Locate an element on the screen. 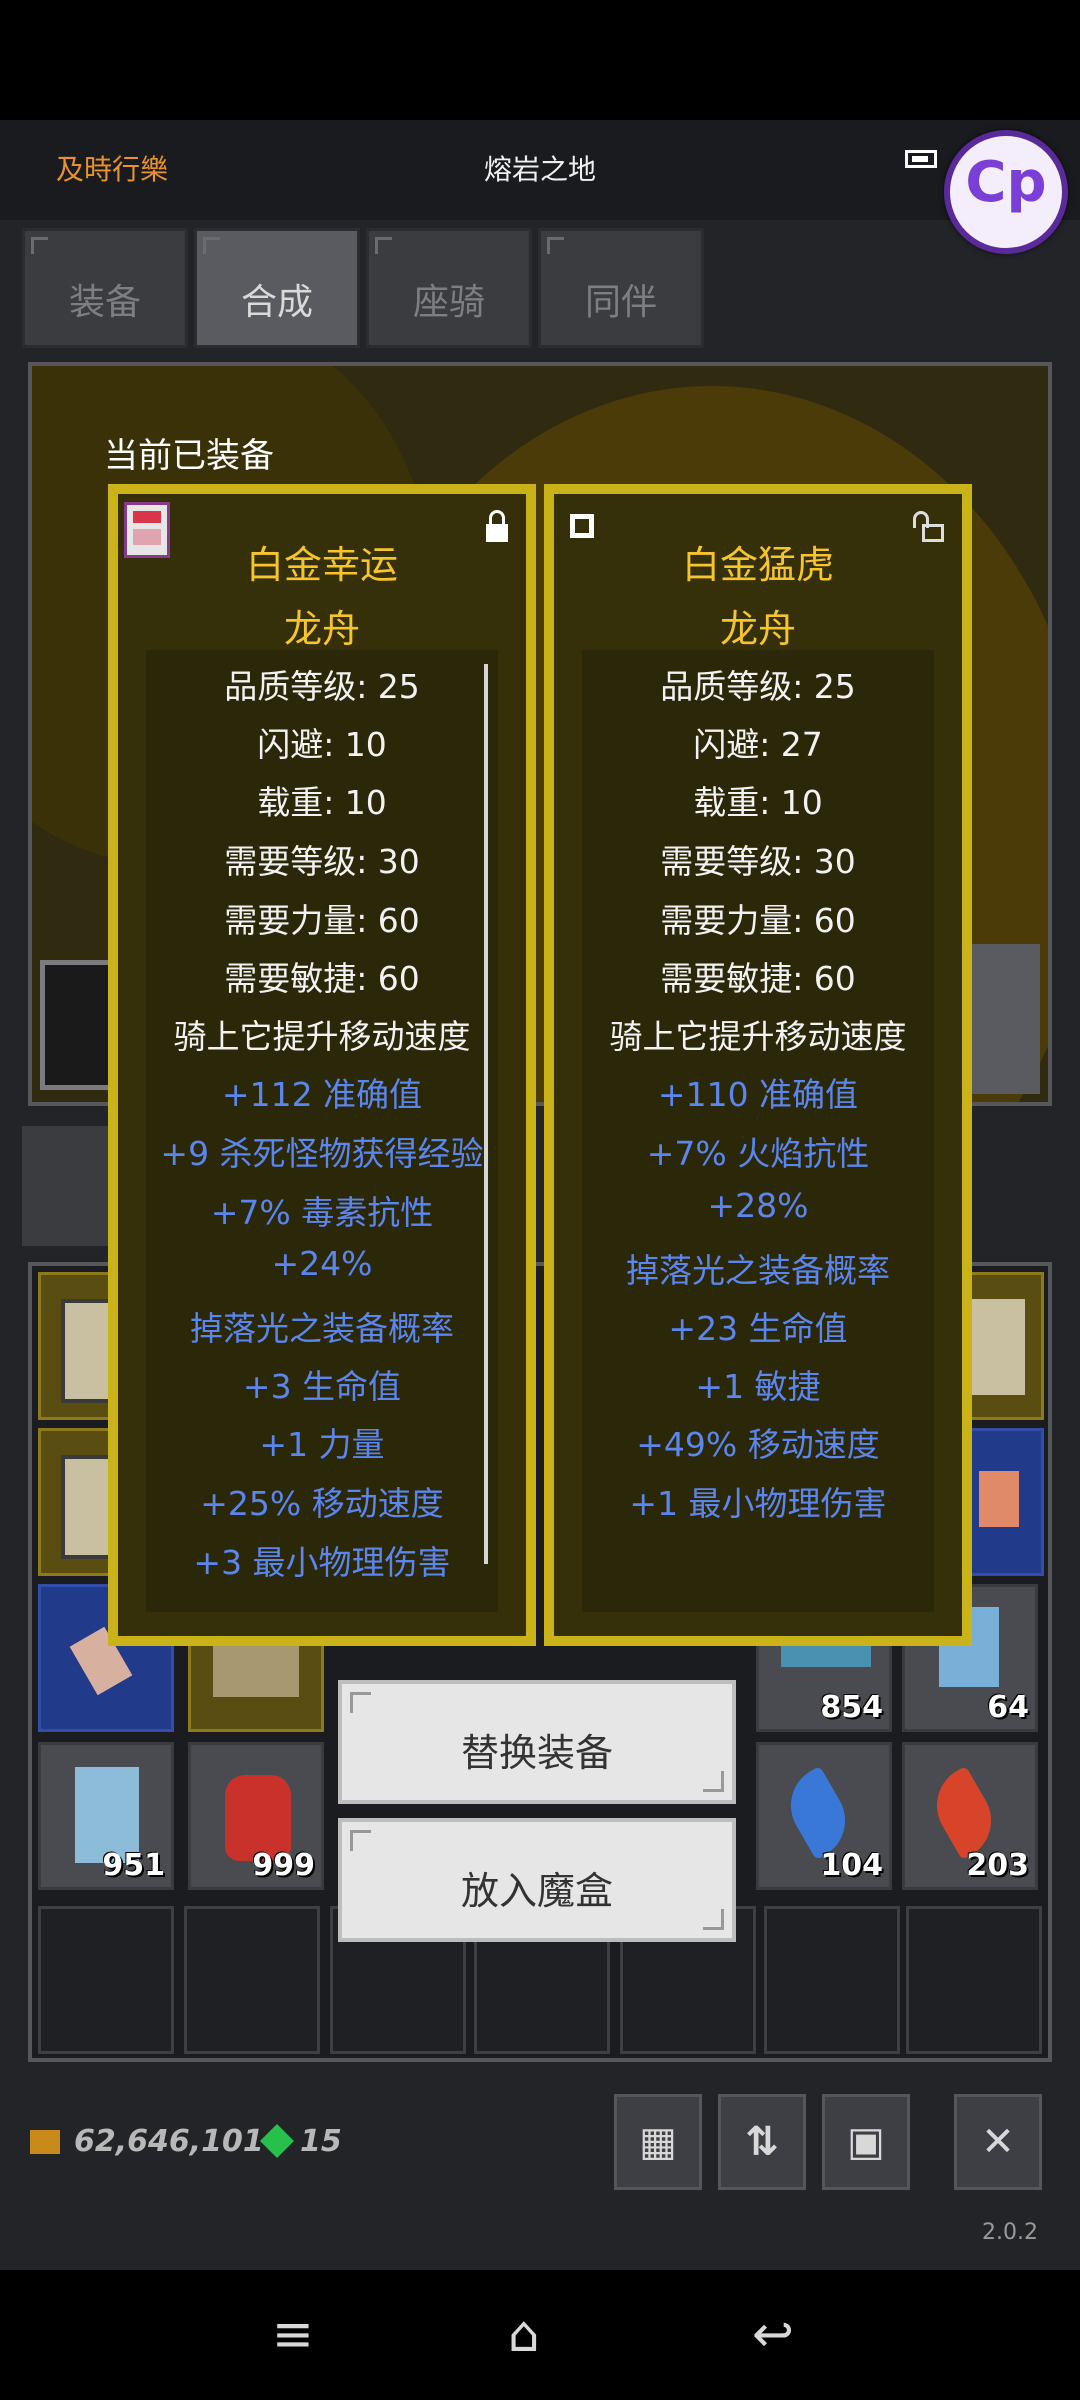 This screenshot has height=2400, width=1080. bonus-stat: +49% 移动速度 is located at coordinates (758, 1444).